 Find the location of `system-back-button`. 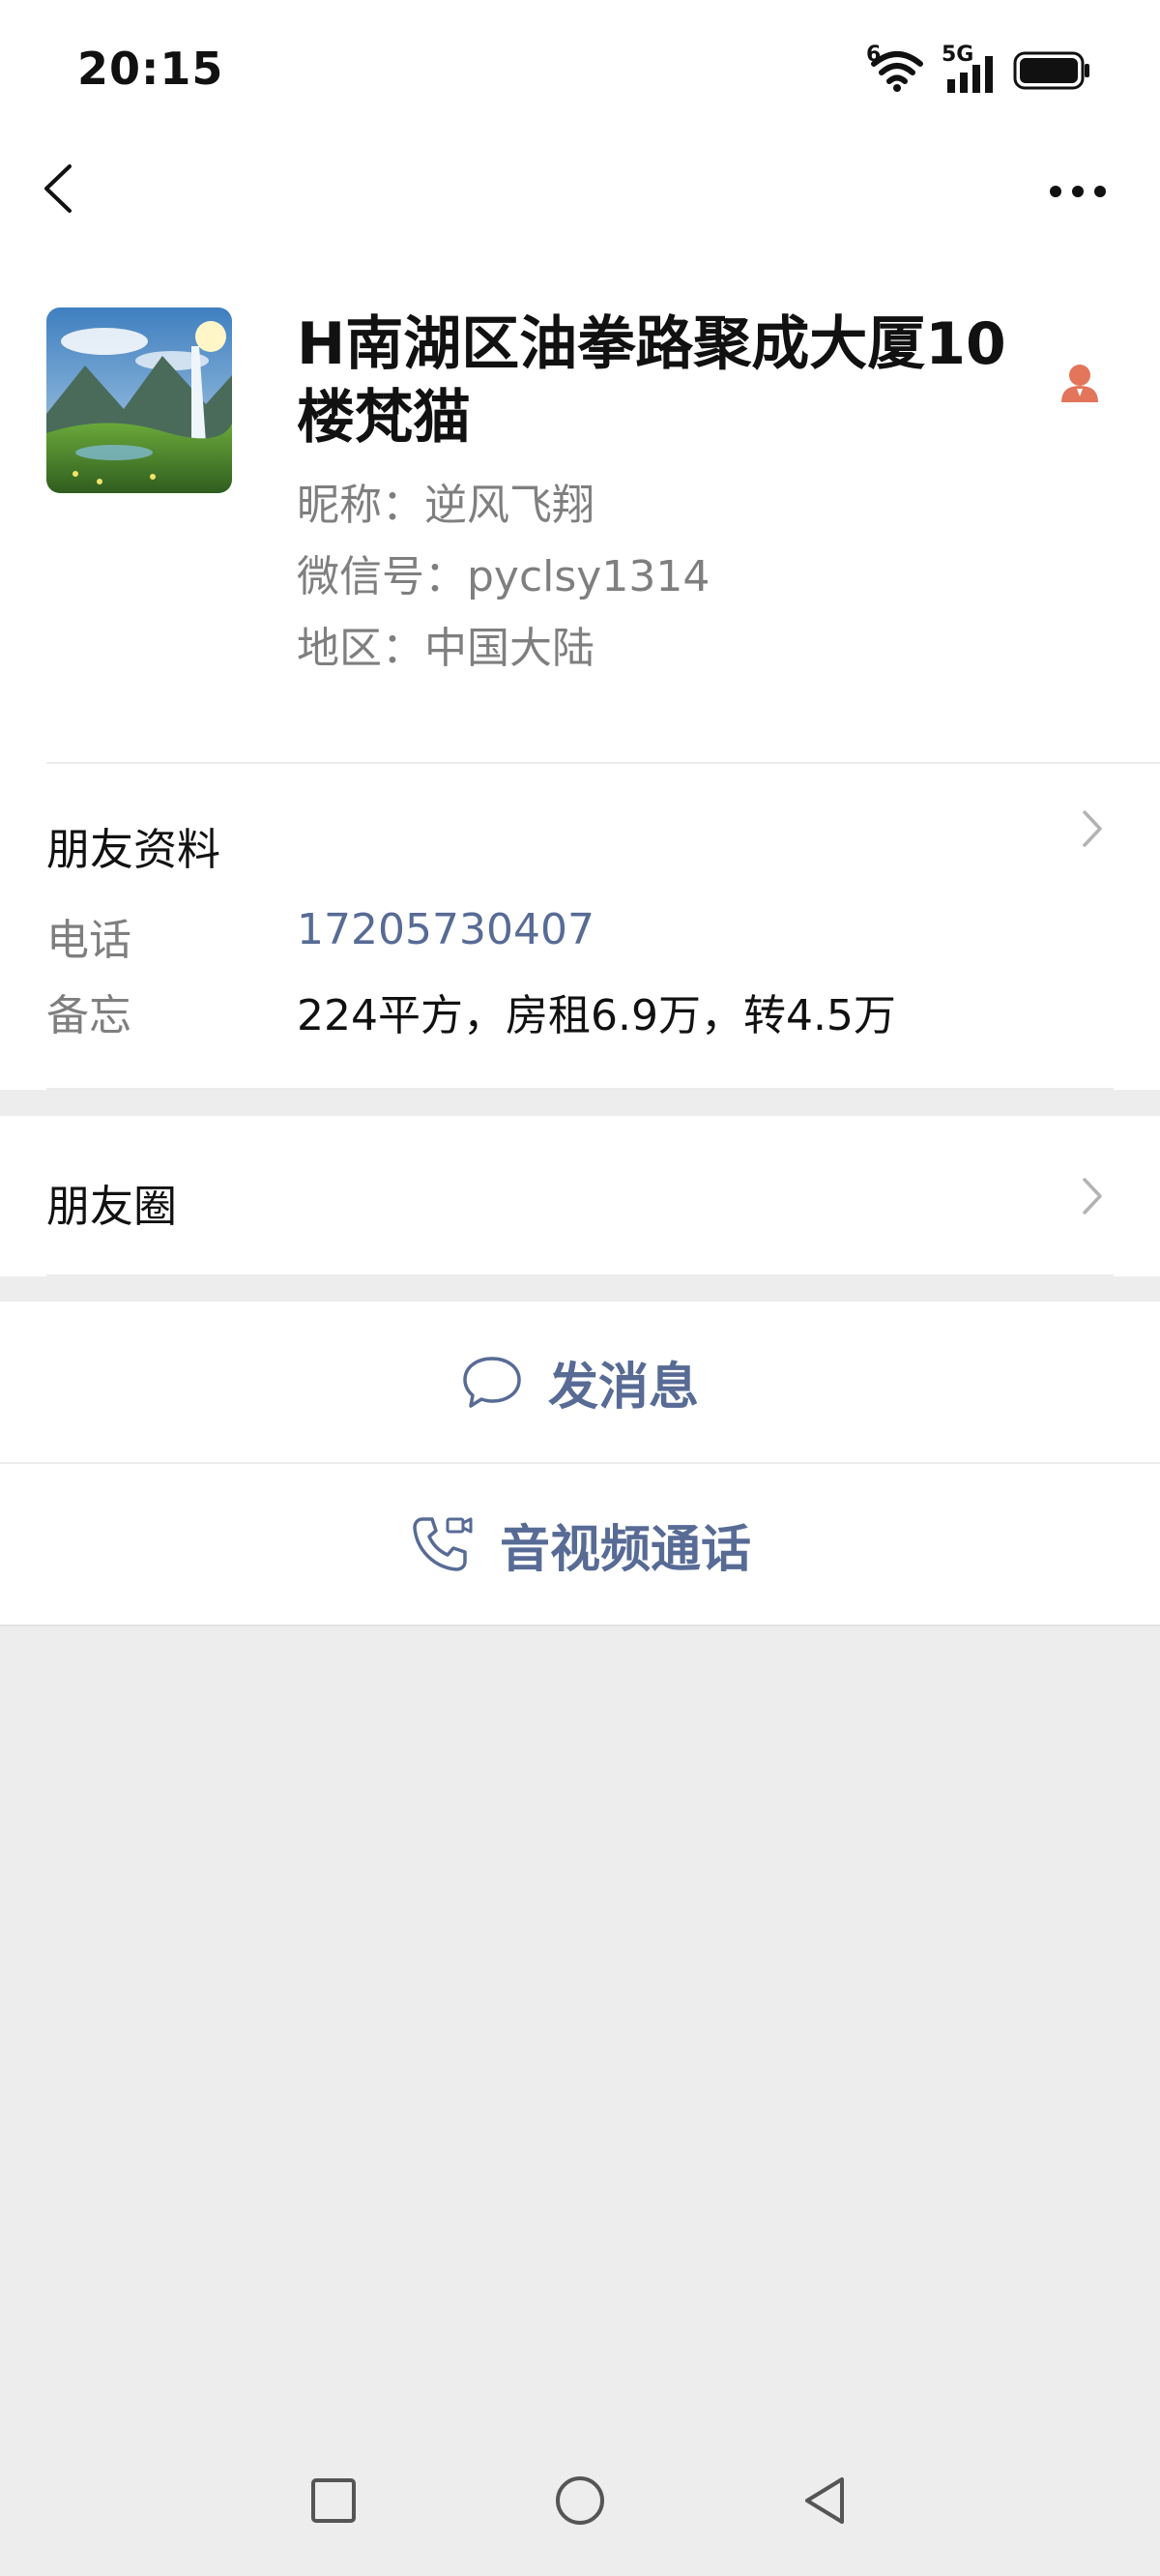

system-back-button is located at coordinates (827, 2501).